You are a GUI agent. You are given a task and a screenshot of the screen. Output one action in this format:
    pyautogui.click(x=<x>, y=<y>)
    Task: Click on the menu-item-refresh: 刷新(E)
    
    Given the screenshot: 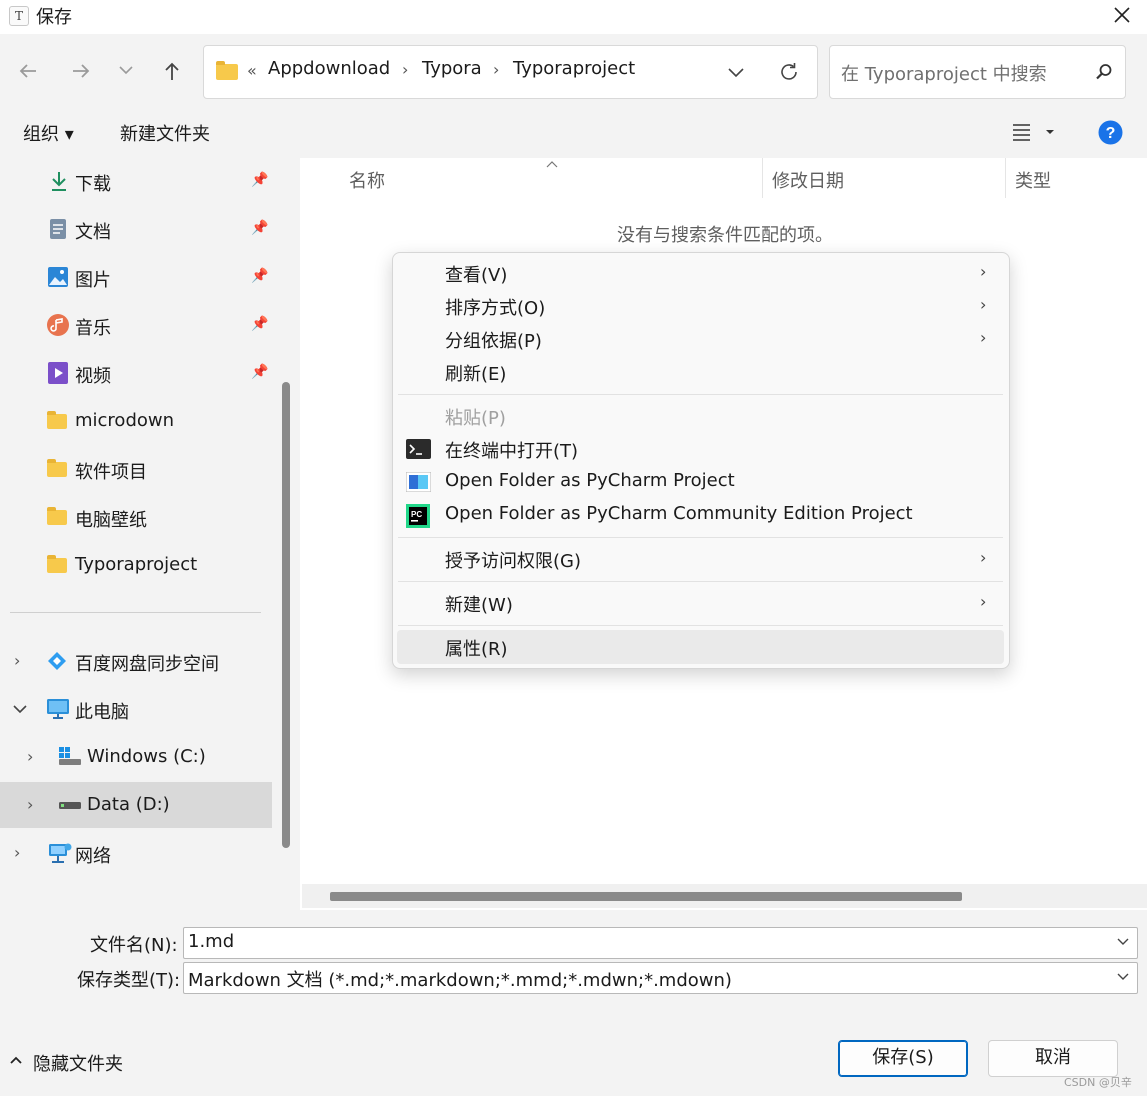 What is the action you would take?
    pyautogui.click(x=475, y=373)
    